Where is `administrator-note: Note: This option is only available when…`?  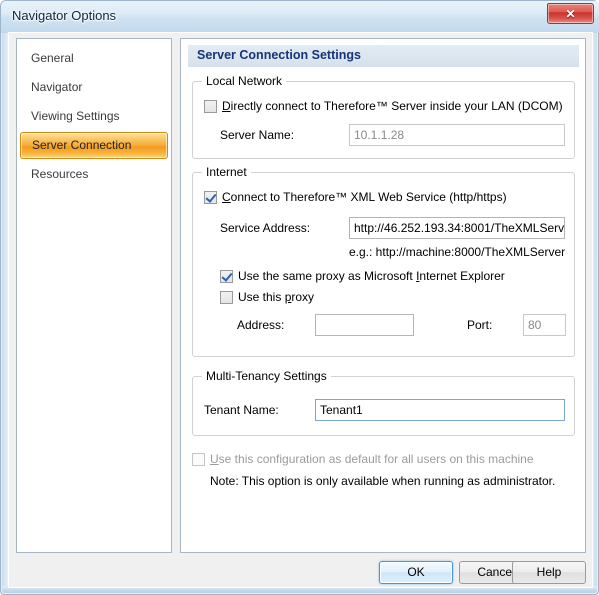 administrator-note: Note: This option is only available when… is located at coordinates (383, 481).